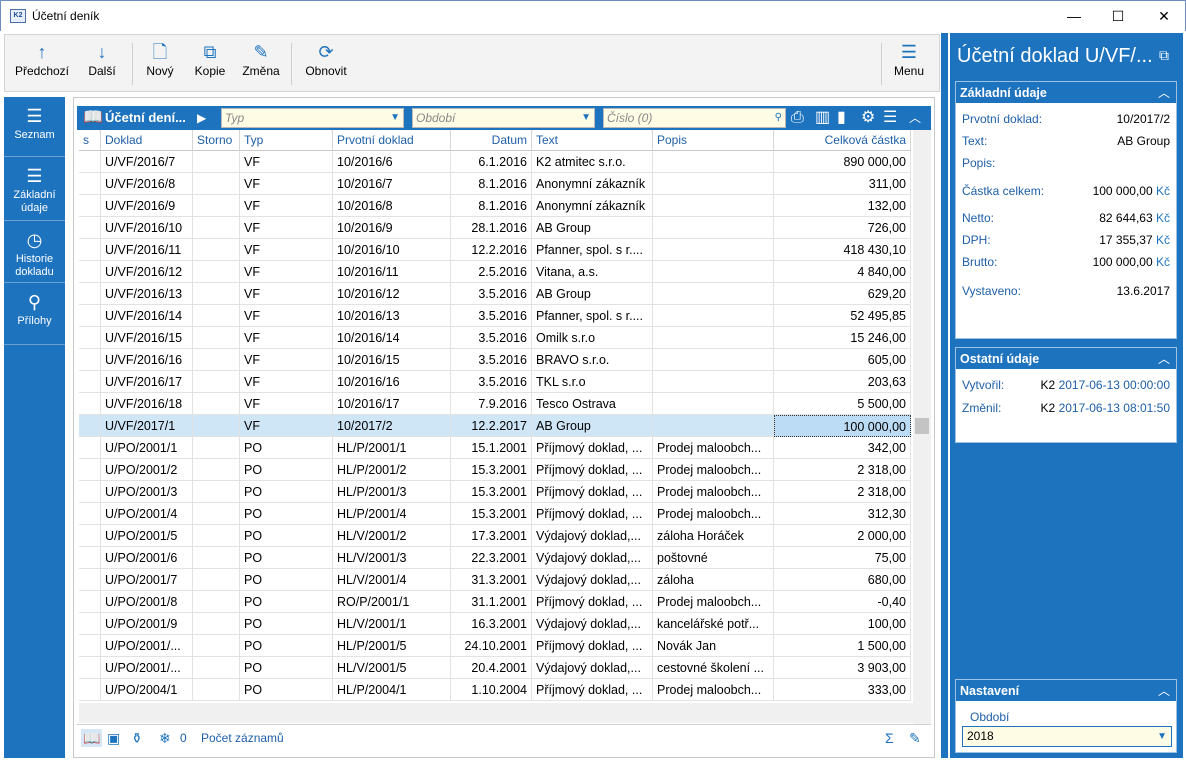 The image size is (1186, 761). I want to click on scroll-thumb, so click(922, 426).